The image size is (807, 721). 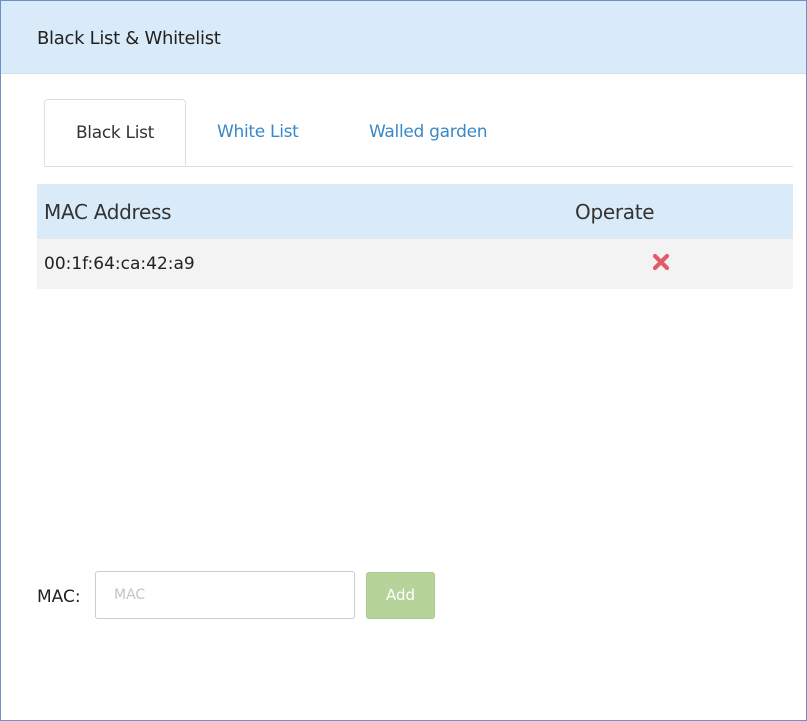 What do you see at coordinates (403, 37) in the screenshot?
I see `panel-header: Black List & Whitelist` at bounding box center [403, 37].